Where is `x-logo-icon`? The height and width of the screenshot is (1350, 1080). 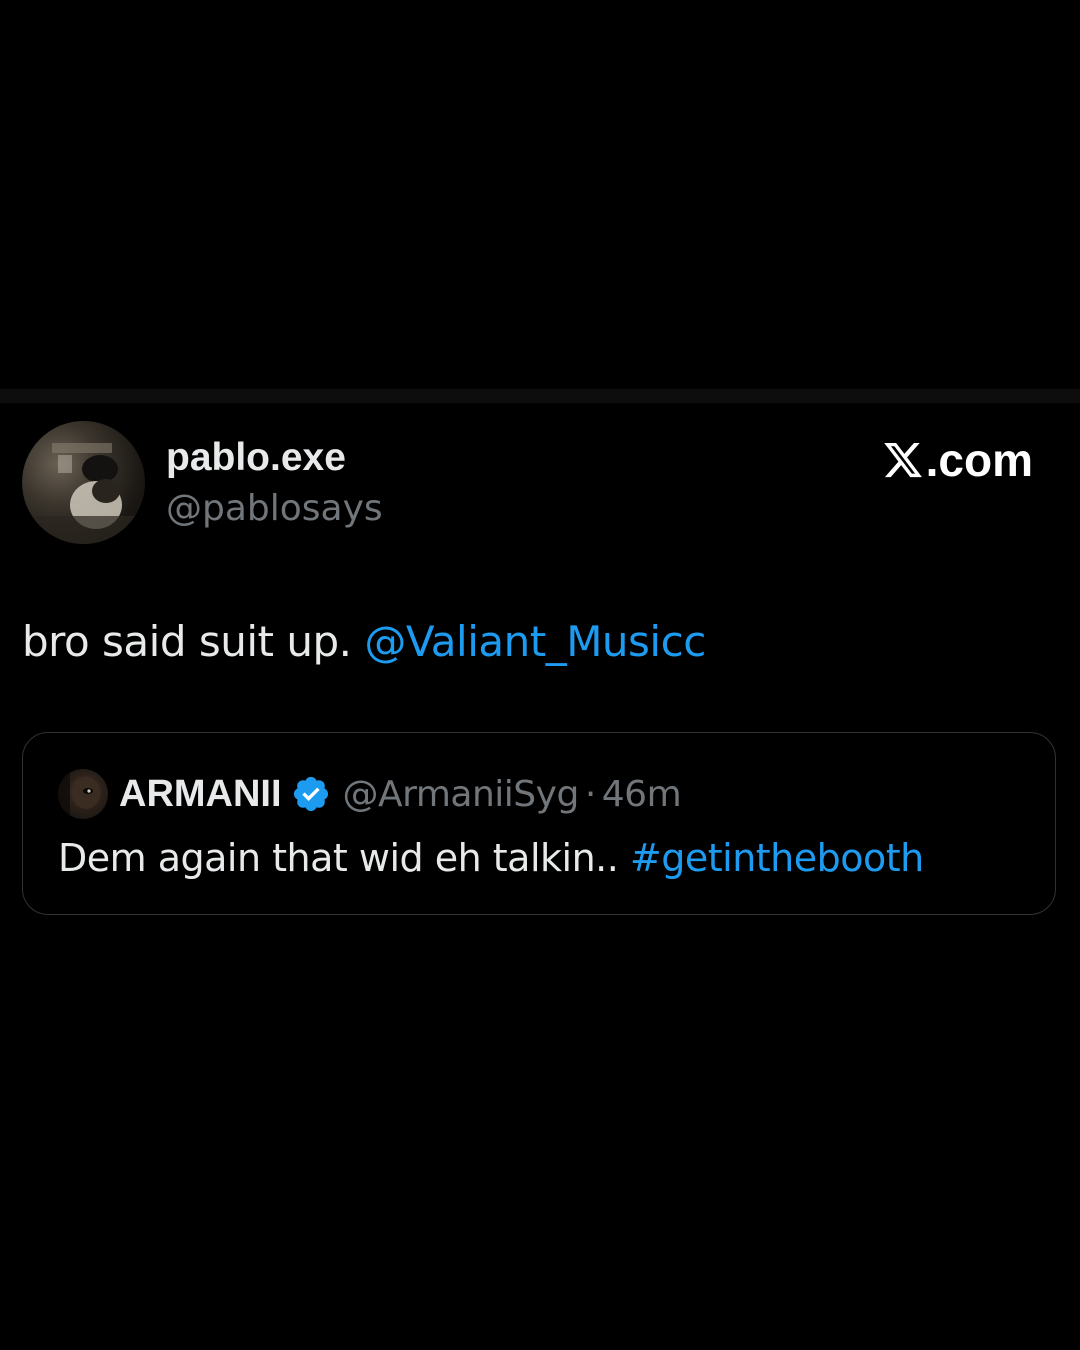 x-logo-icon is located at coordinates (903, 460).